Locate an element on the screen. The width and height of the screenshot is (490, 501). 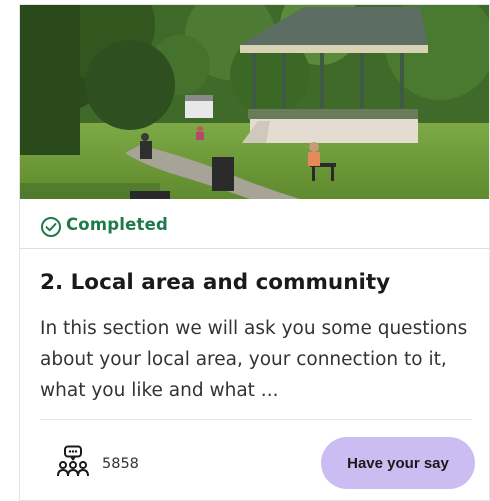
status-label: Completed is located at coordinates (117, 224).